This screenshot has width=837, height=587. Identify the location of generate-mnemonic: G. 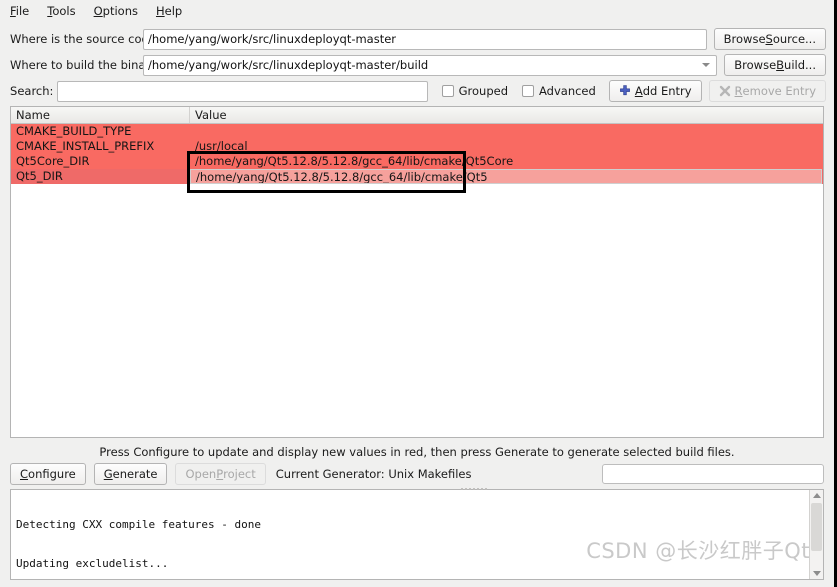
(108, 474).